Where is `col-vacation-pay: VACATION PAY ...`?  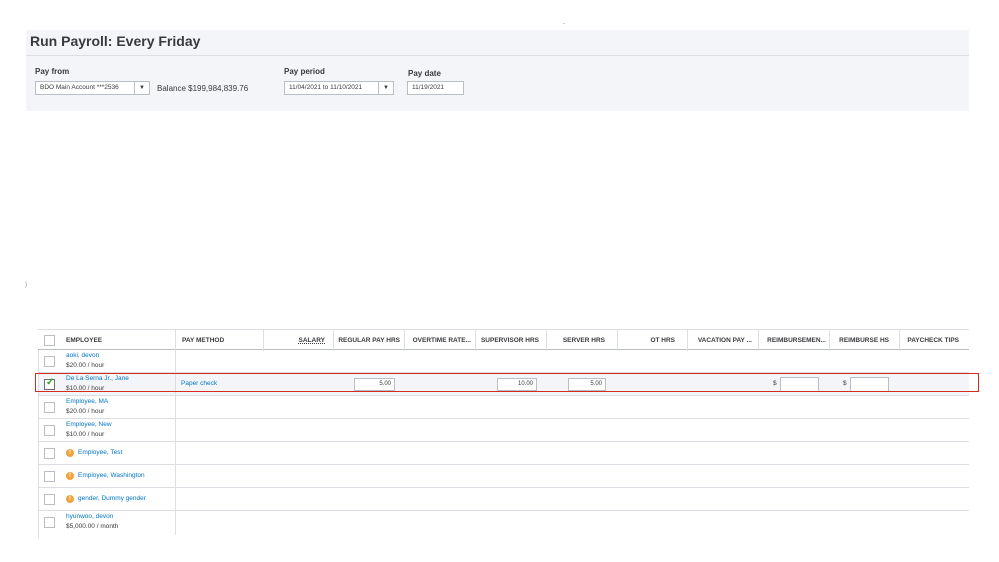
col-vacation-pay: VACATION PAY ... is located at coordinates (722, 340).